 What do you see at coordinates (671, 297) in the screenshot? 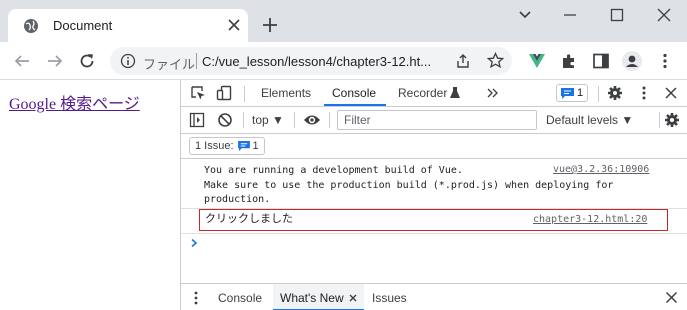
I see `drawer-close-icon` at bounding box center [671, 297].